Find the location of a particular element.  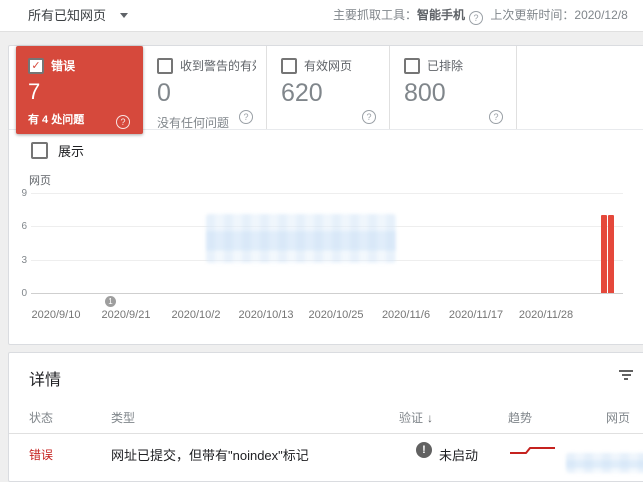

updated-value: 2020/12/8 is located at coordinates (601, 15).